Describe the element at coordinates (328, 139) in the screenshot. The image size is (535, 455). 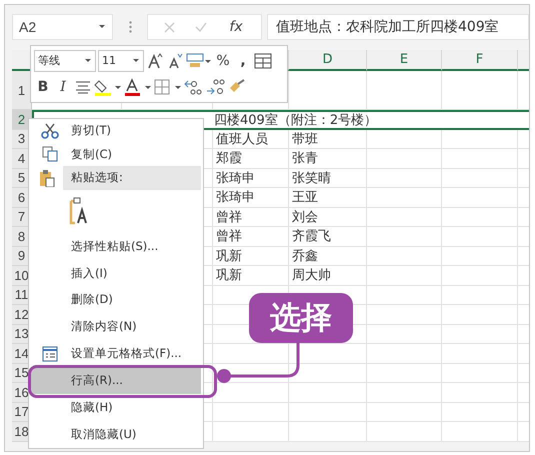
I see `table-cell: 带班` at that location.